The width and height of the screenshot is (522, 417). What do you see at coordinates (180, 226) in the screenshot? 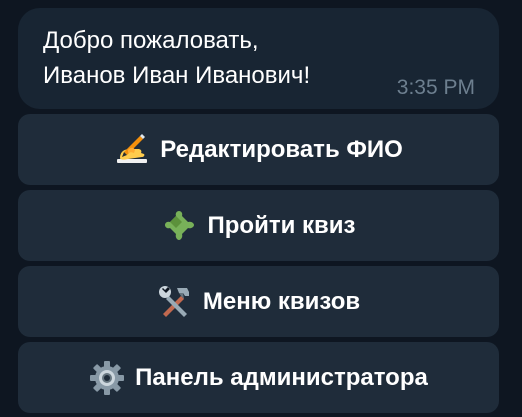
I see `puzzle-piece-icon` at bounding box center [180, 226].